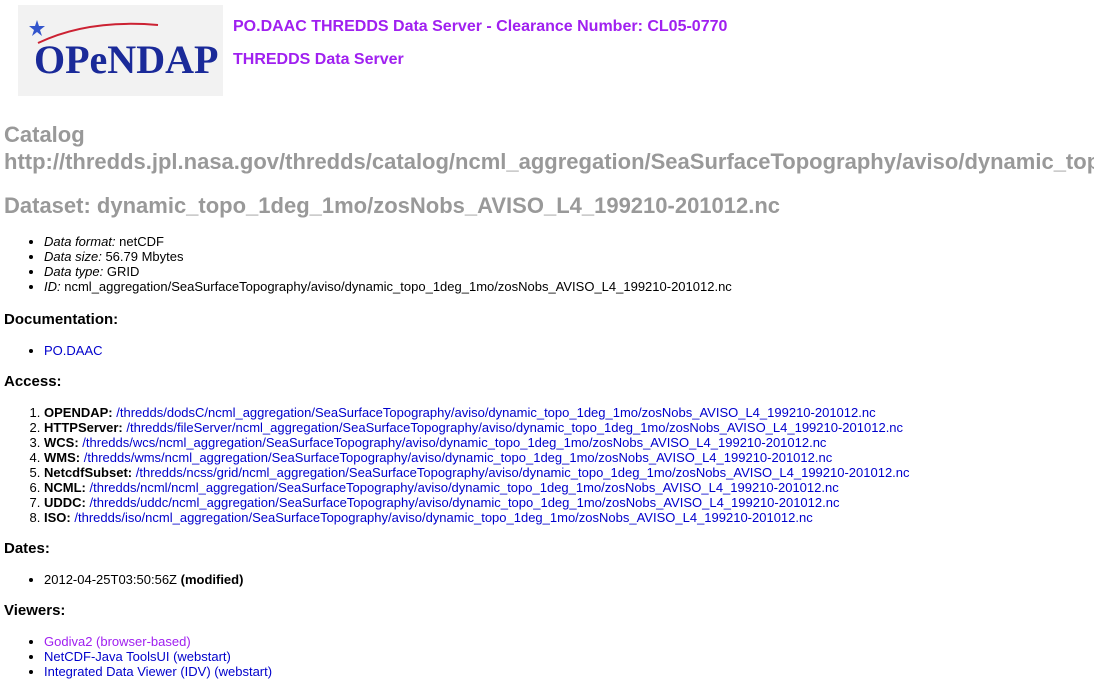 The height and width of the screenshot is (695, 1094). What do you see at coordinates (57, 517) in the screenshot?
I see `service-name: ISO:` at bounding box center [57, 517].